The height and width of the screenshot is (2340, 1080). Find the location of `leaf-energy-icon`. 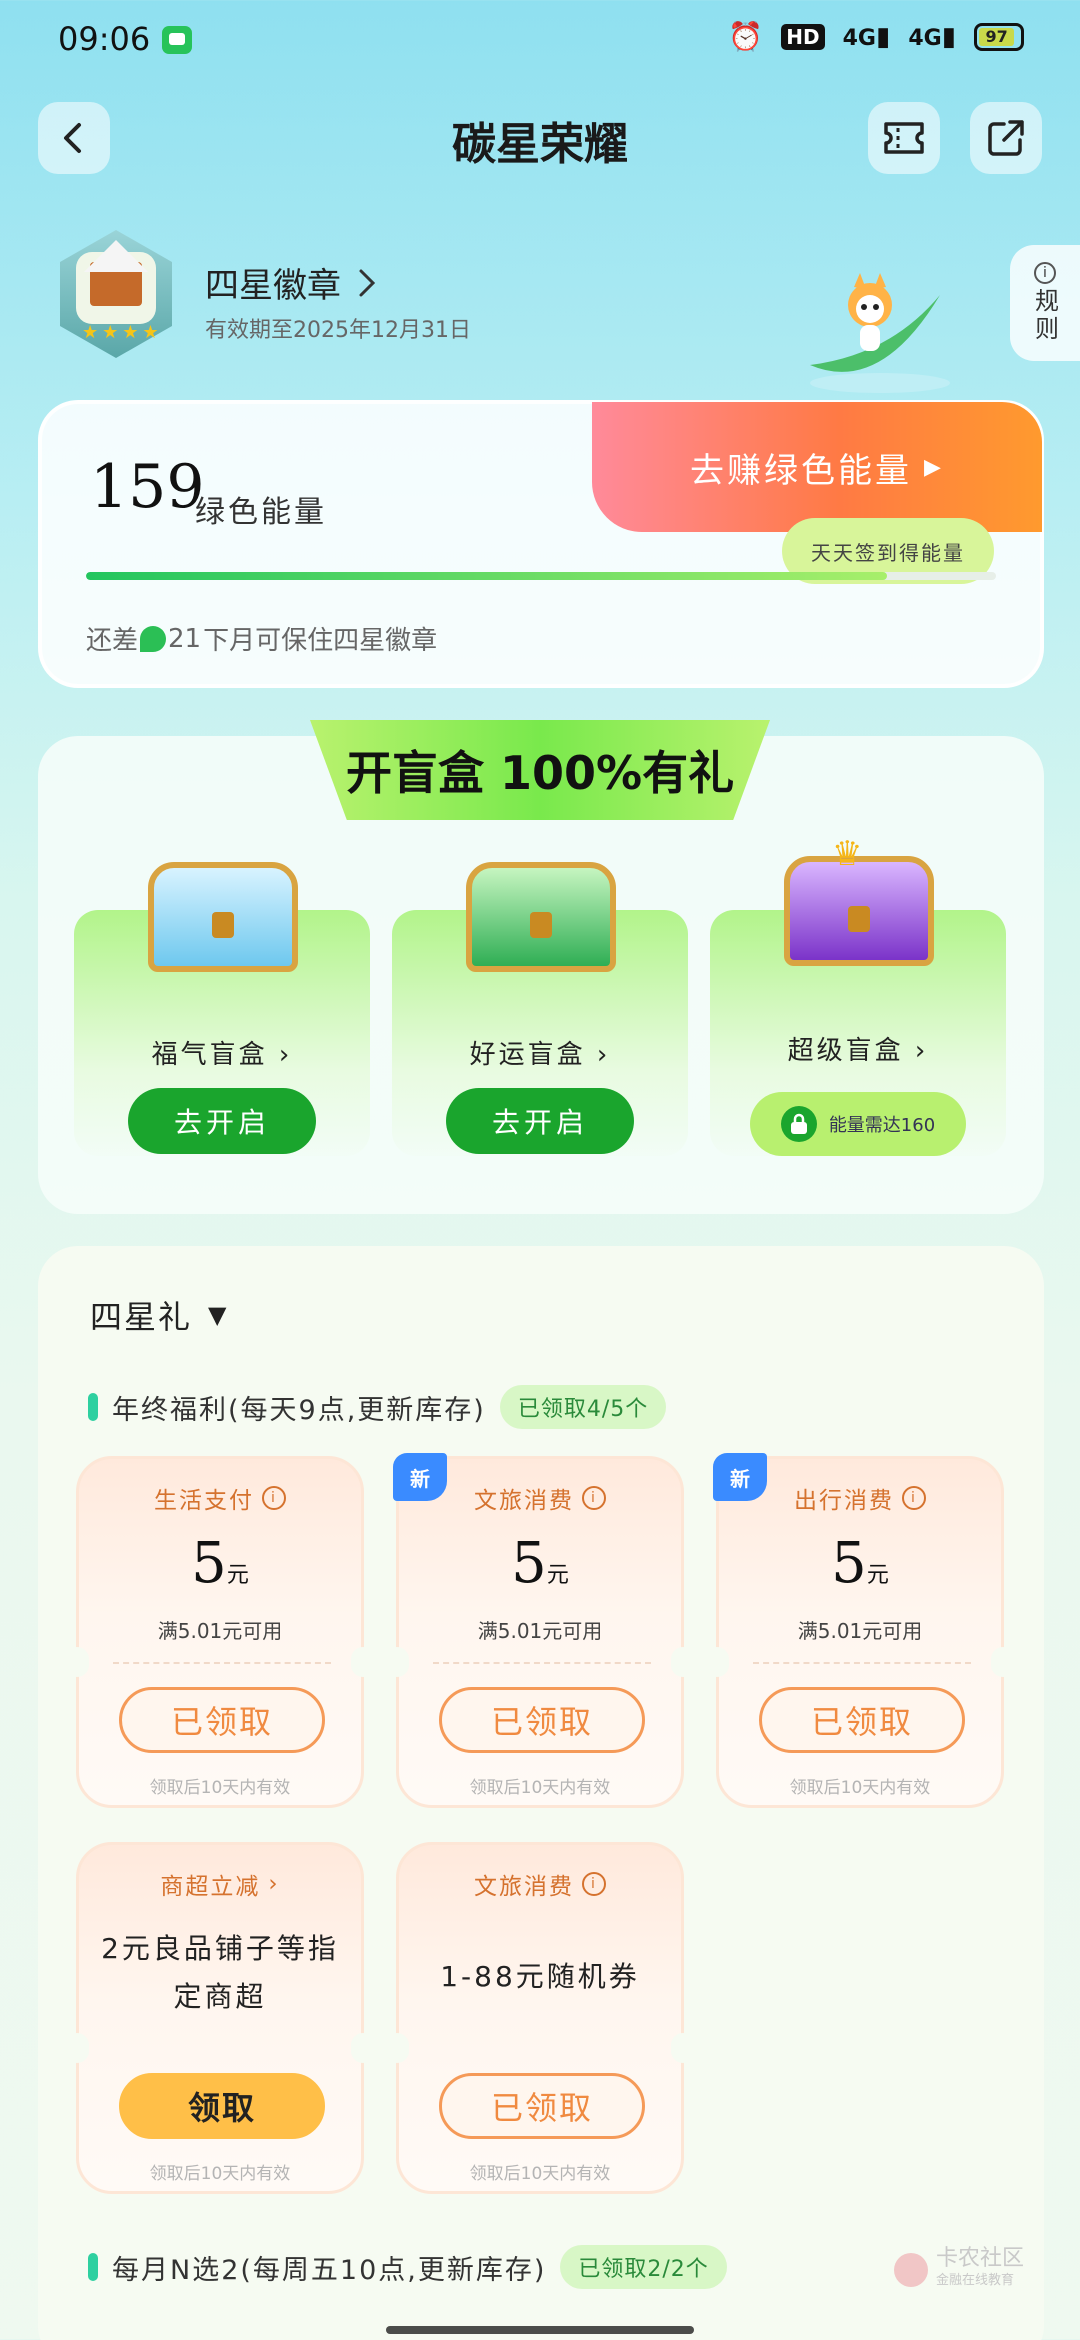

leaf-energy-icon is located at coordinates (153, 638).